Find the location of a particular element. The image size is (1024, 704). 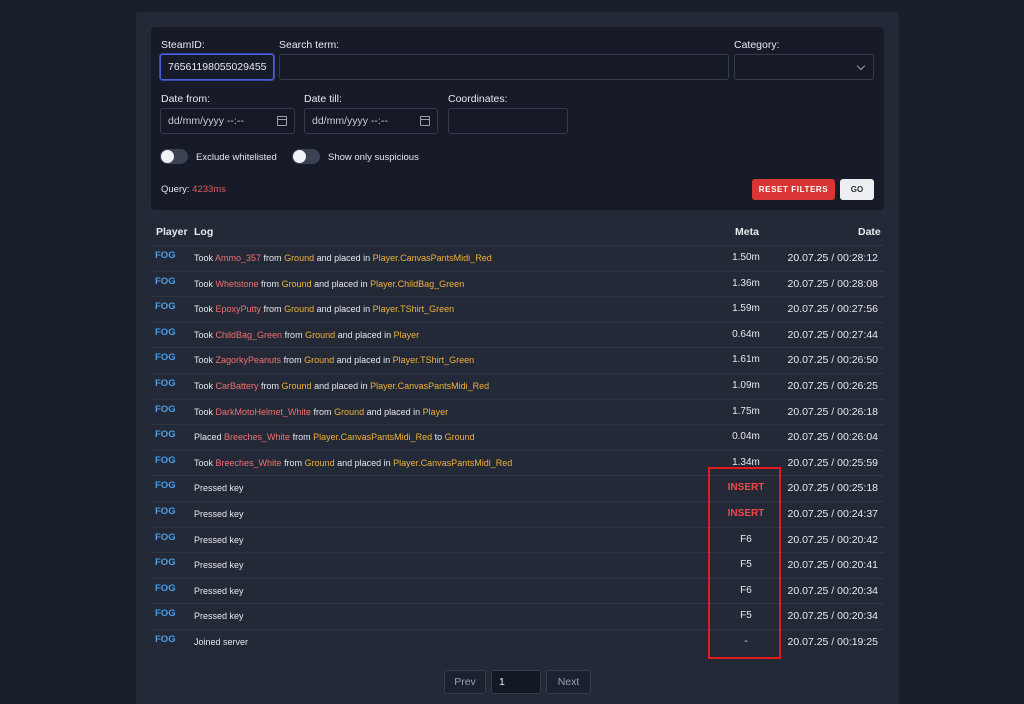

exclude-whitelisted-toggle is located at coordinates (174, 156).